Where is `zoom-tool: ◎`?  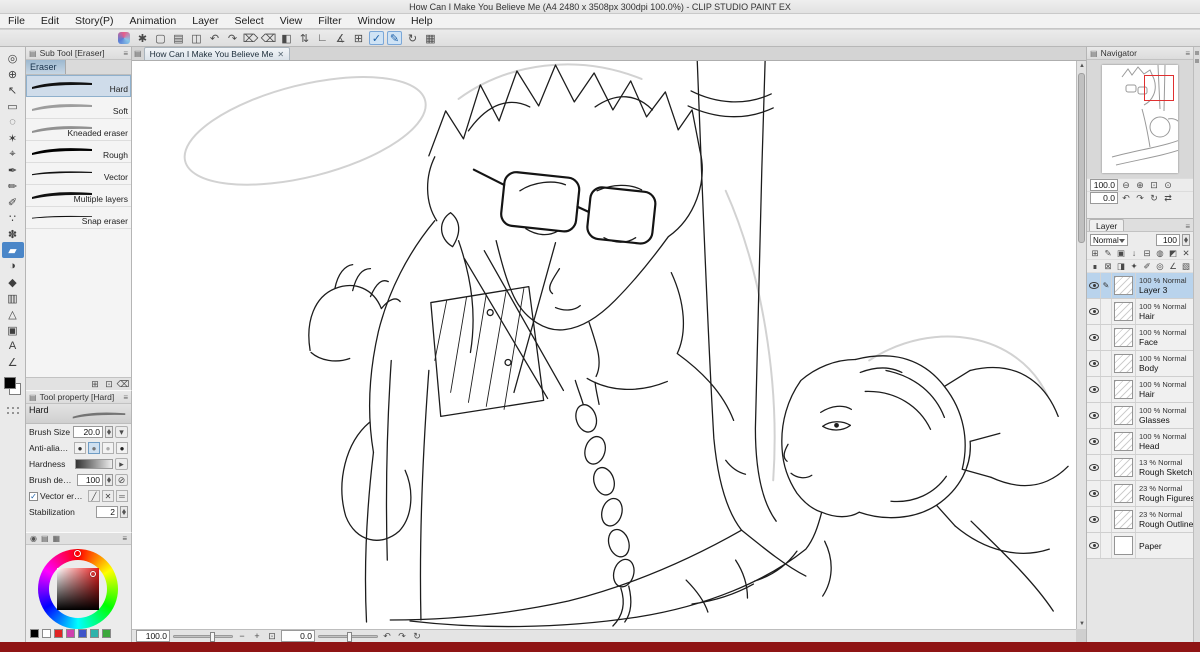 zoom-tool: ◎ is located at coordinates (13, 58).